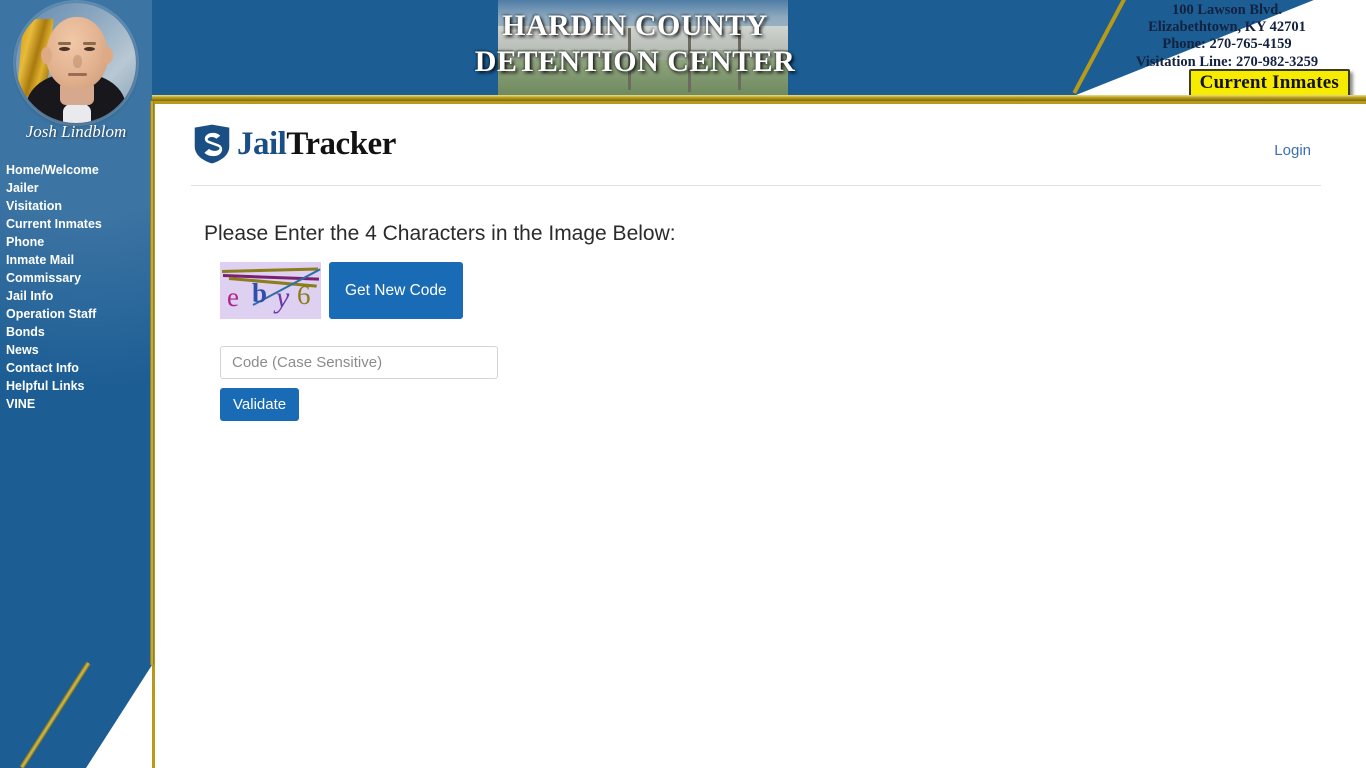 The height and width of the screenshot is (768, 1366). What do you see at coordinates (79, 386) in the screenshot?
I see `sidebar-item-helpful-links: Helpful Links` at bounding box center [79, 386].